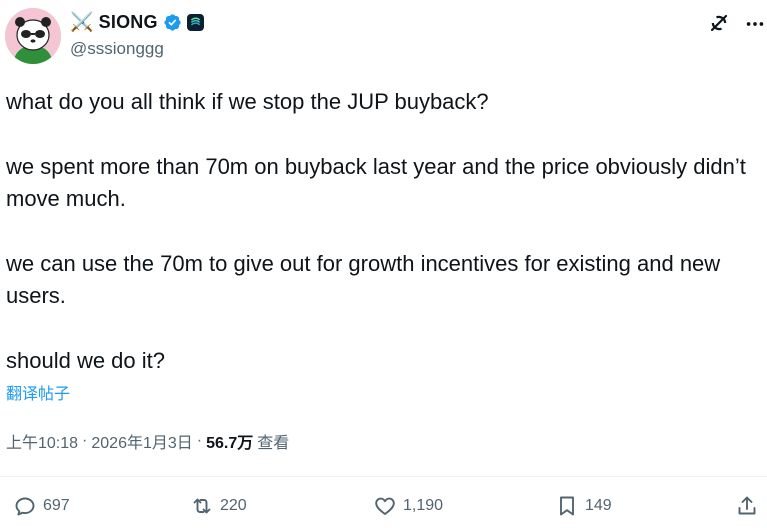 The height and width of the screenshot is (528, 767). I want to click on repost-count: 220, so click(233, 505).